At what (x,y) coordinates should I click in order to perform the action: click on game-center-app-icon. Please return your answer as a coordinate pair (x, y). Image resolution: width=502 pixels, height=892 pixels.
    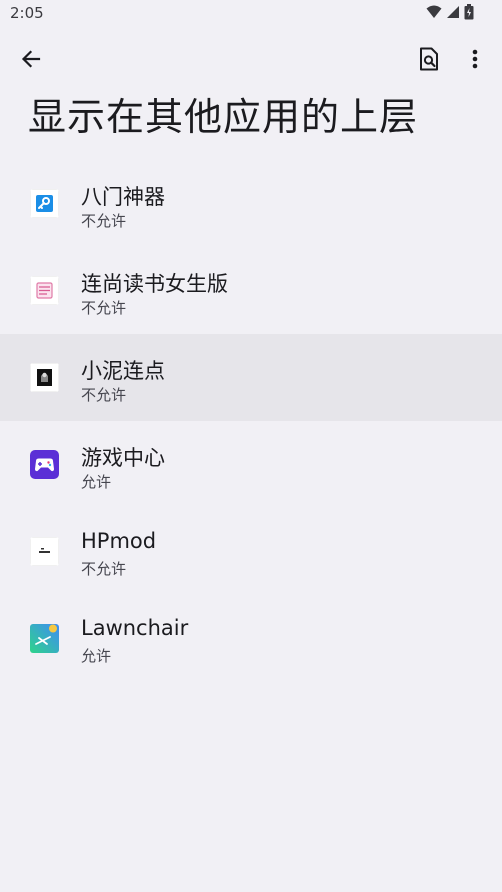
    Looking at the image, I should click on (44, 464).